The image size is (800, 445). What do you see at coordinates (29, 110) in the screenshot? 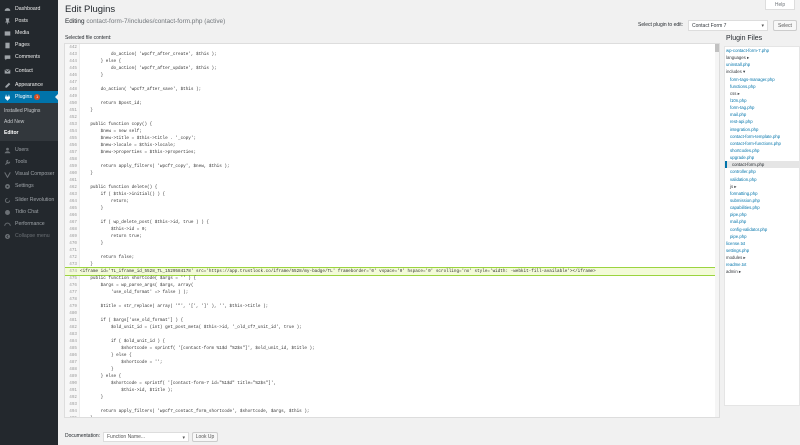
I see `submenu-item-installed-plugins: Installed Plugins` at bounding box center [29, 110].